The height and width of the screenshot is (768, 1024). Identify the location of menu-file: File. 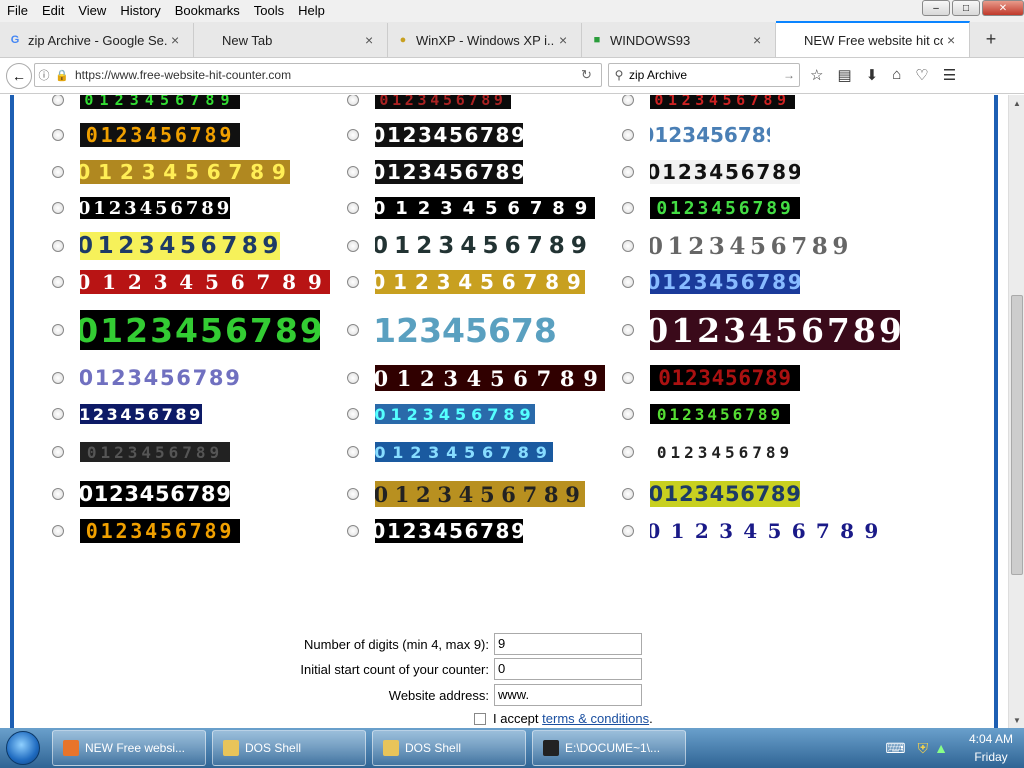
(17, 11).